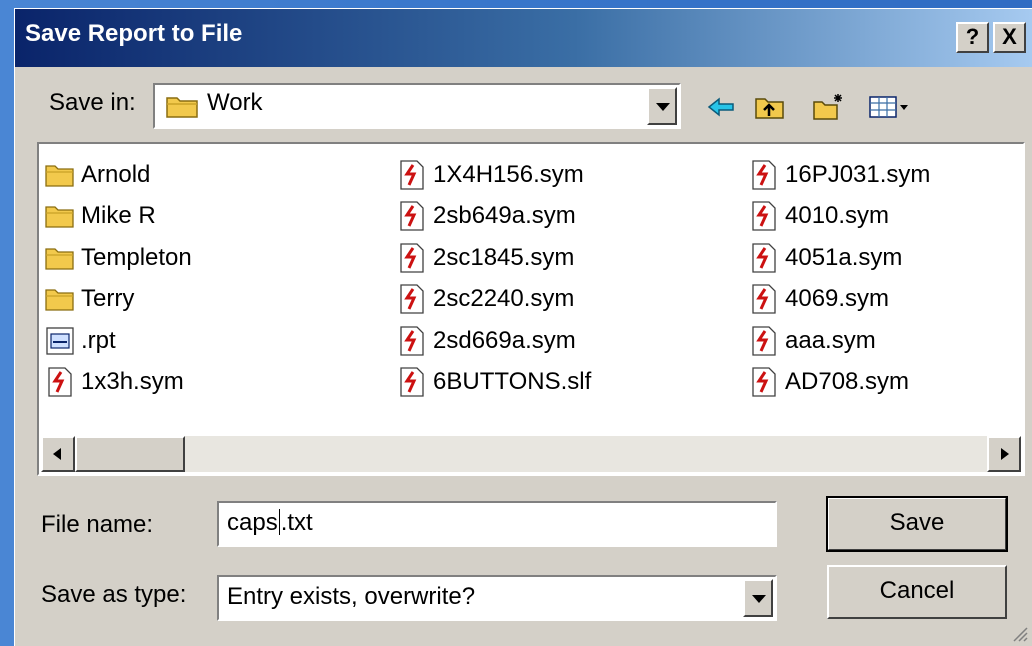 The height and width of the screenshot is (646, 1032). I want to click on file-name: Arnold, so click(116, 174).